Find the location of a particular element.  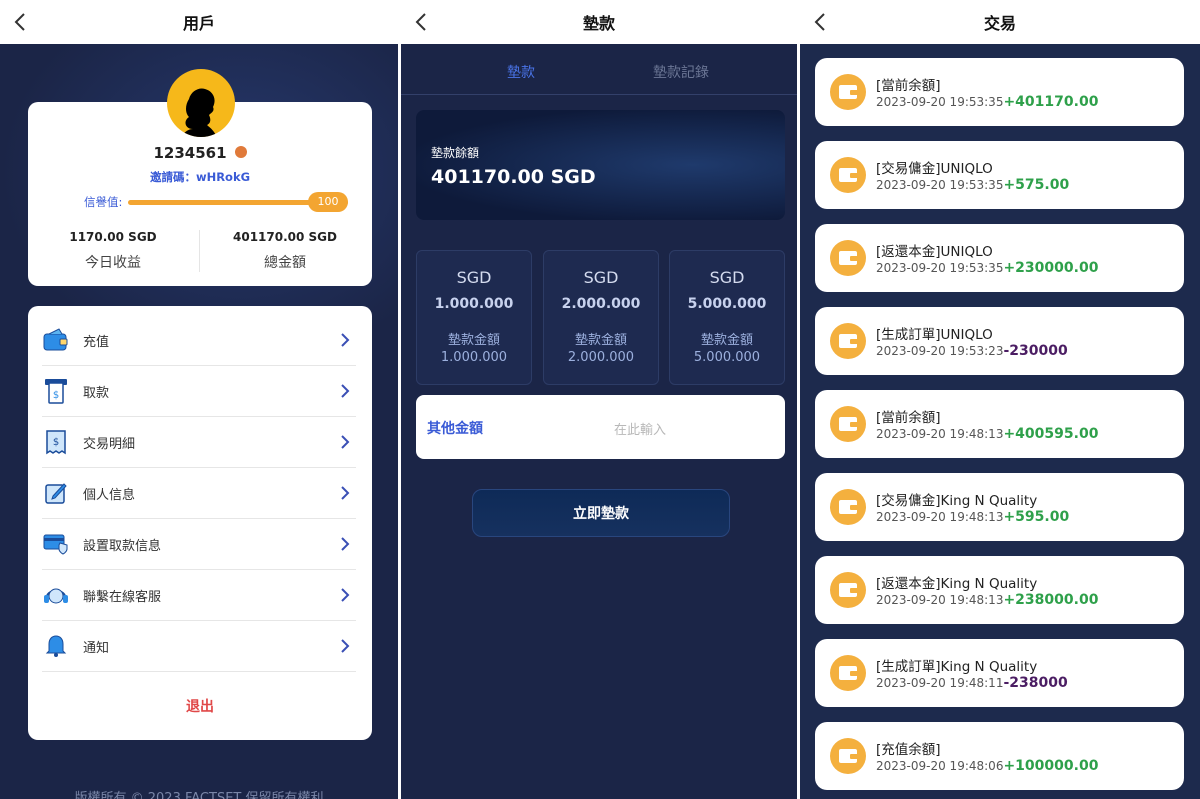

other-amount-field: 其他金額 在此輸入 is located at coordinates (600, 427).